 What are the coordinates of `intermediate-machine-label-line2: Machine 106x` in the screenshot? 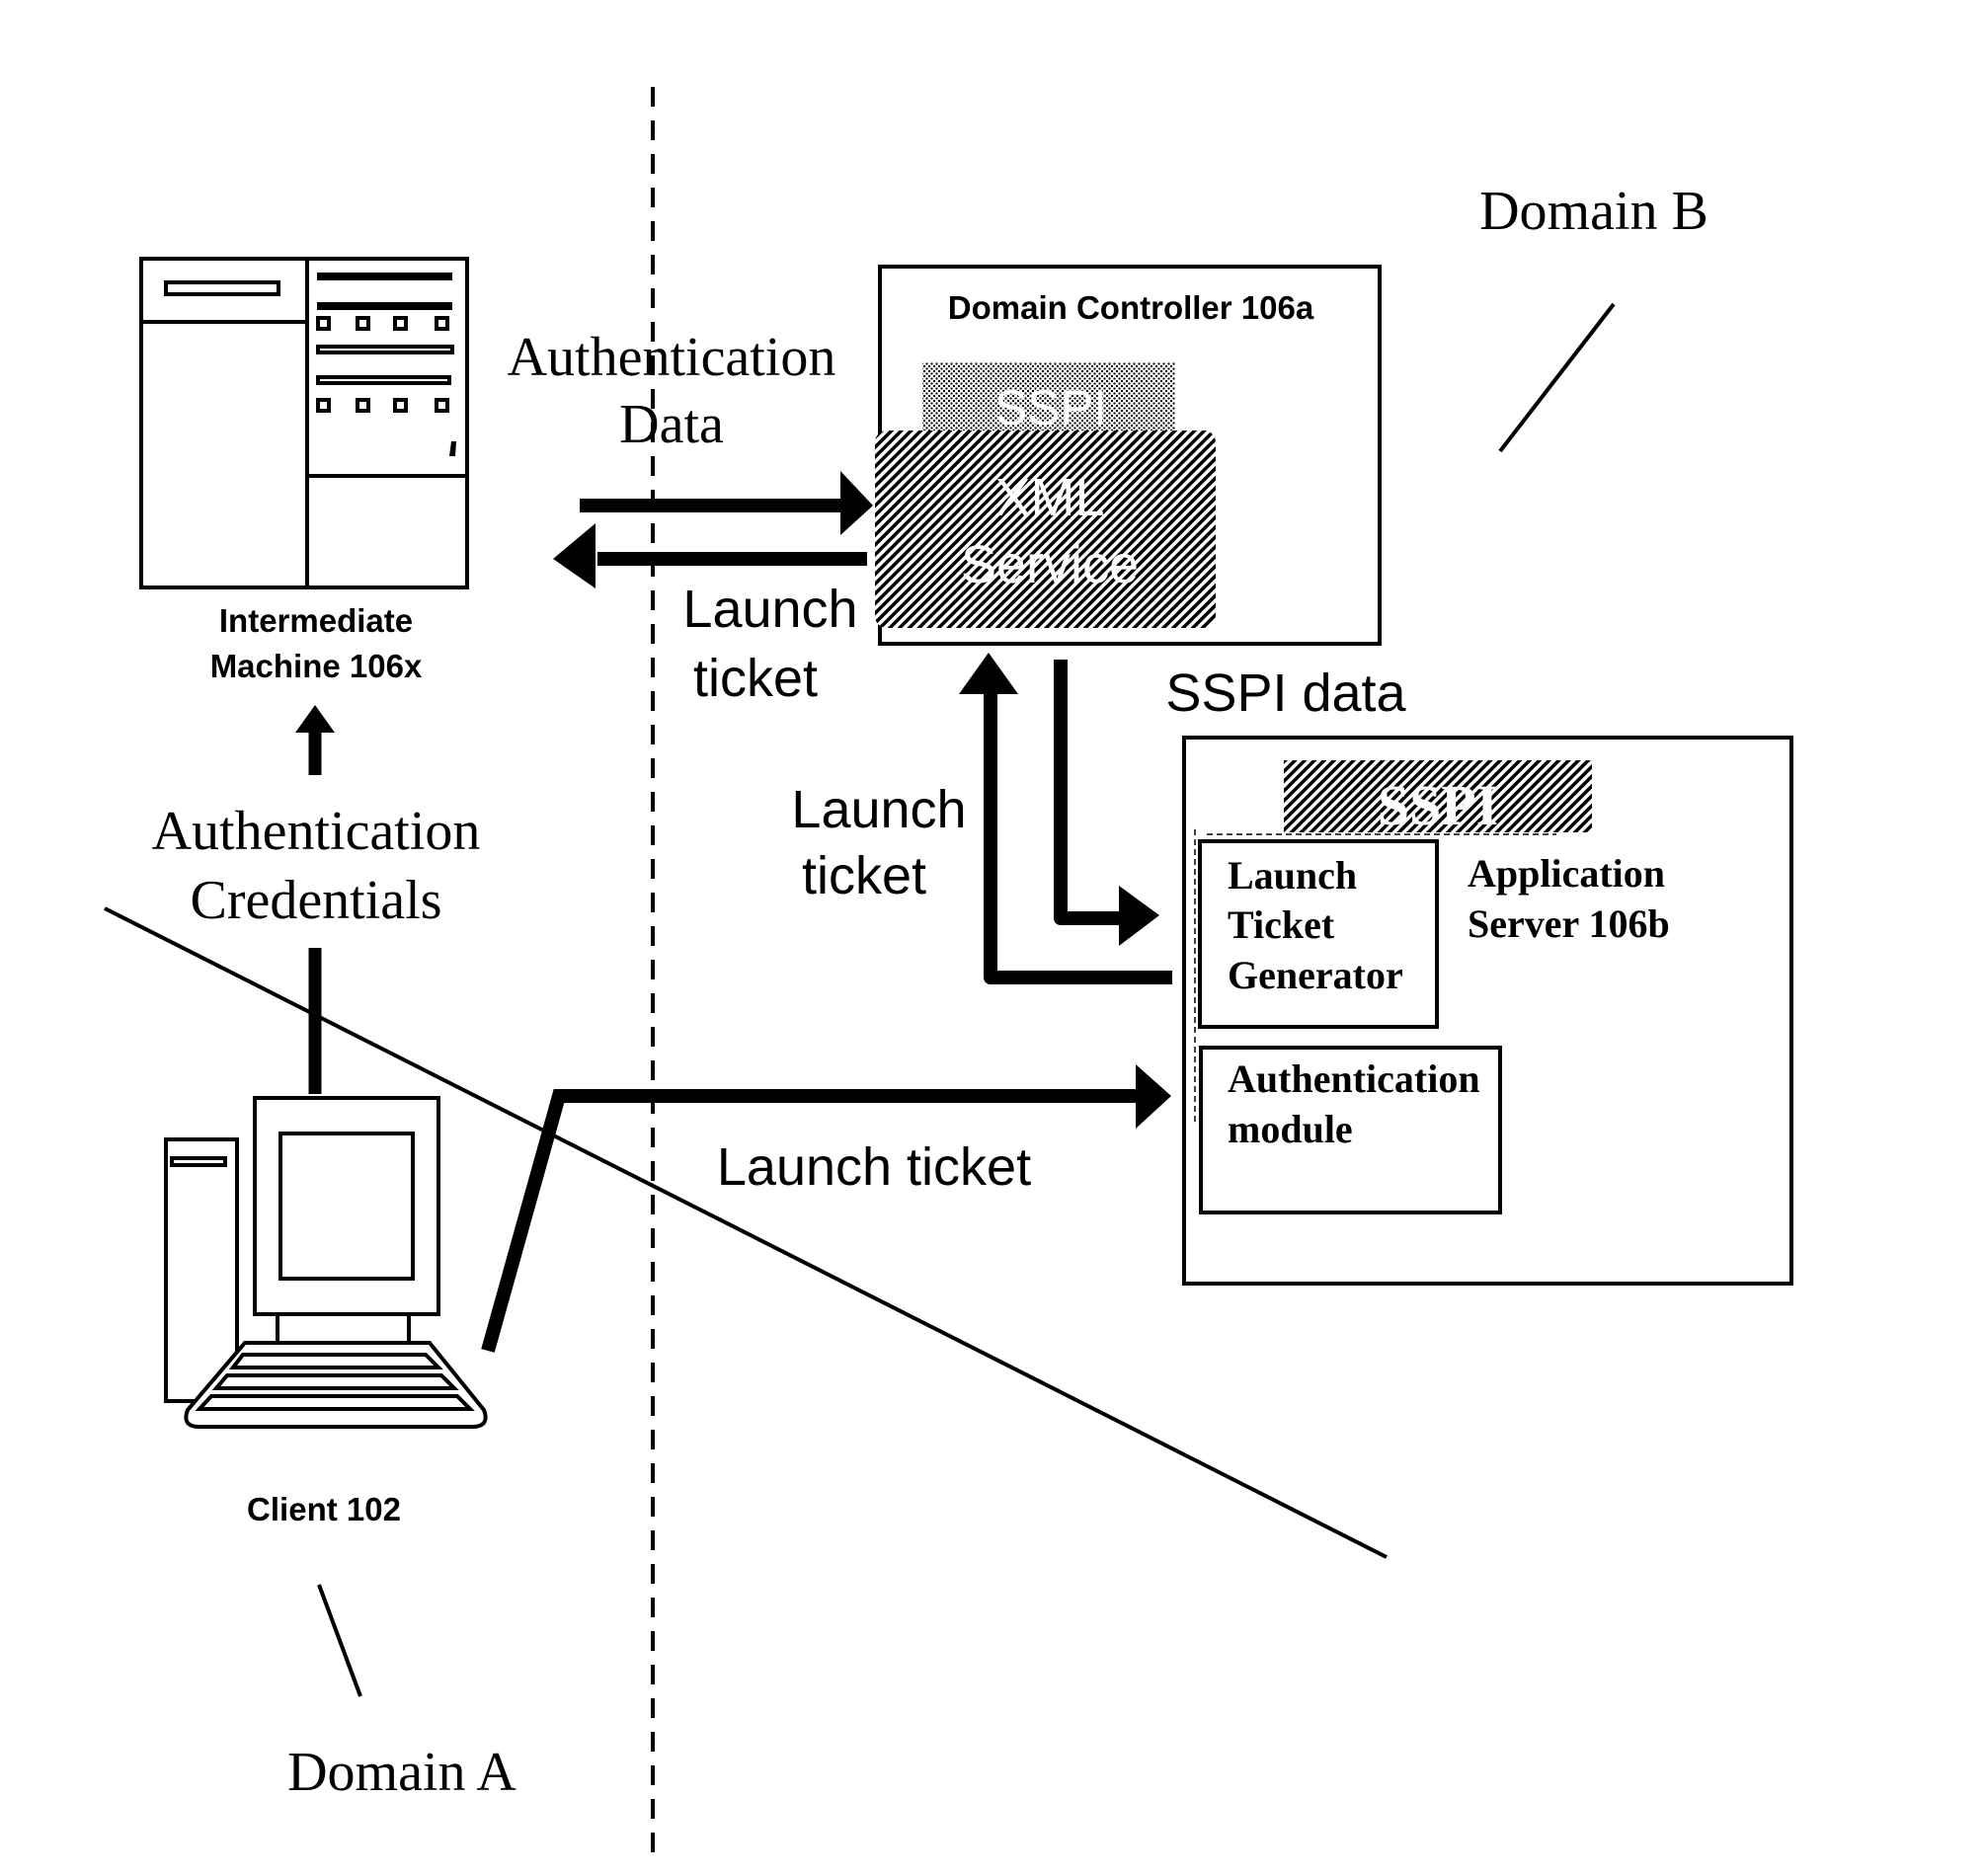 It's located at (316, 666).